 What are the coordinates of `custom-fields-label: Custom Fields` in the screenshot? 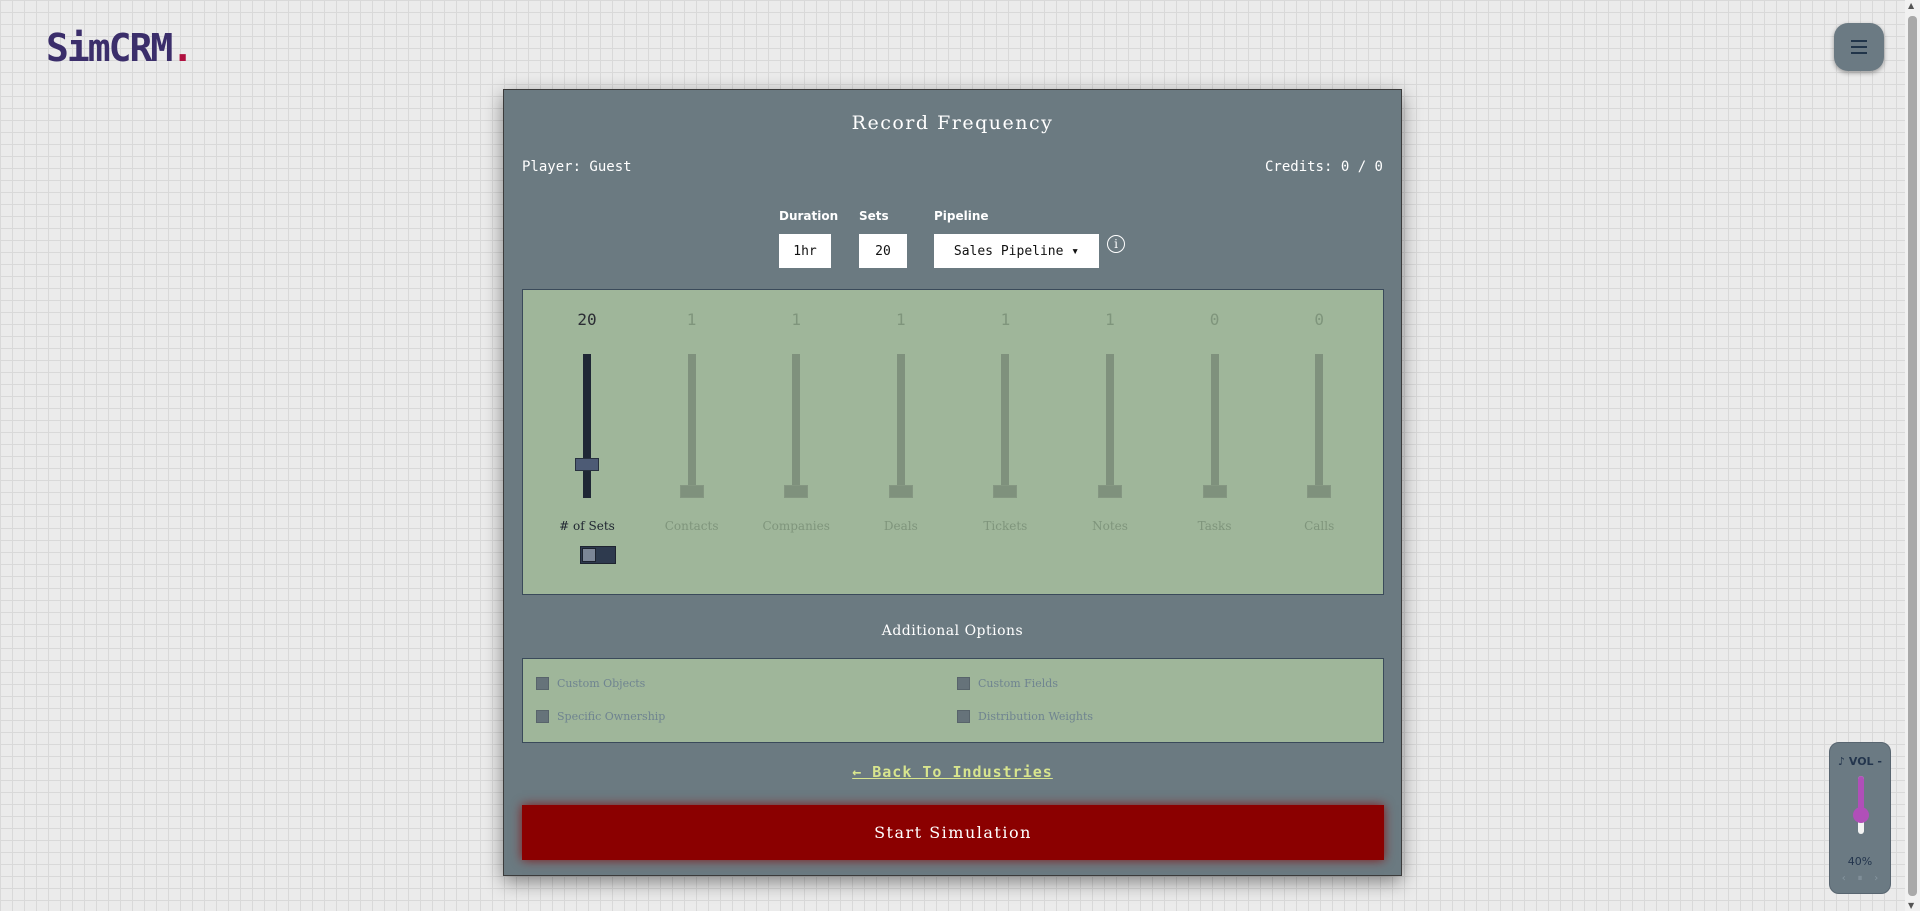 It's located at (1018, 683).